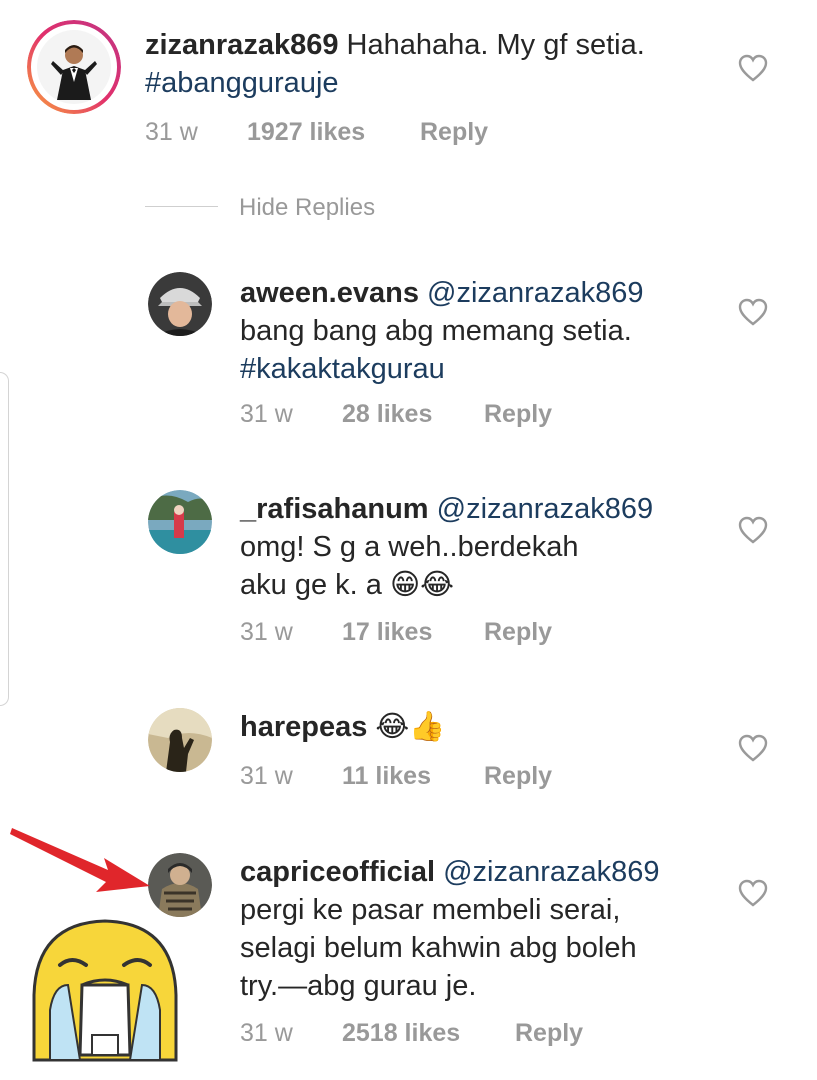 The image size is (817, 1080). What do you see at coordinates (410, 727) in the screenshot?
I see `emoji-text: 😂👍` at bounding box center [410, 727].